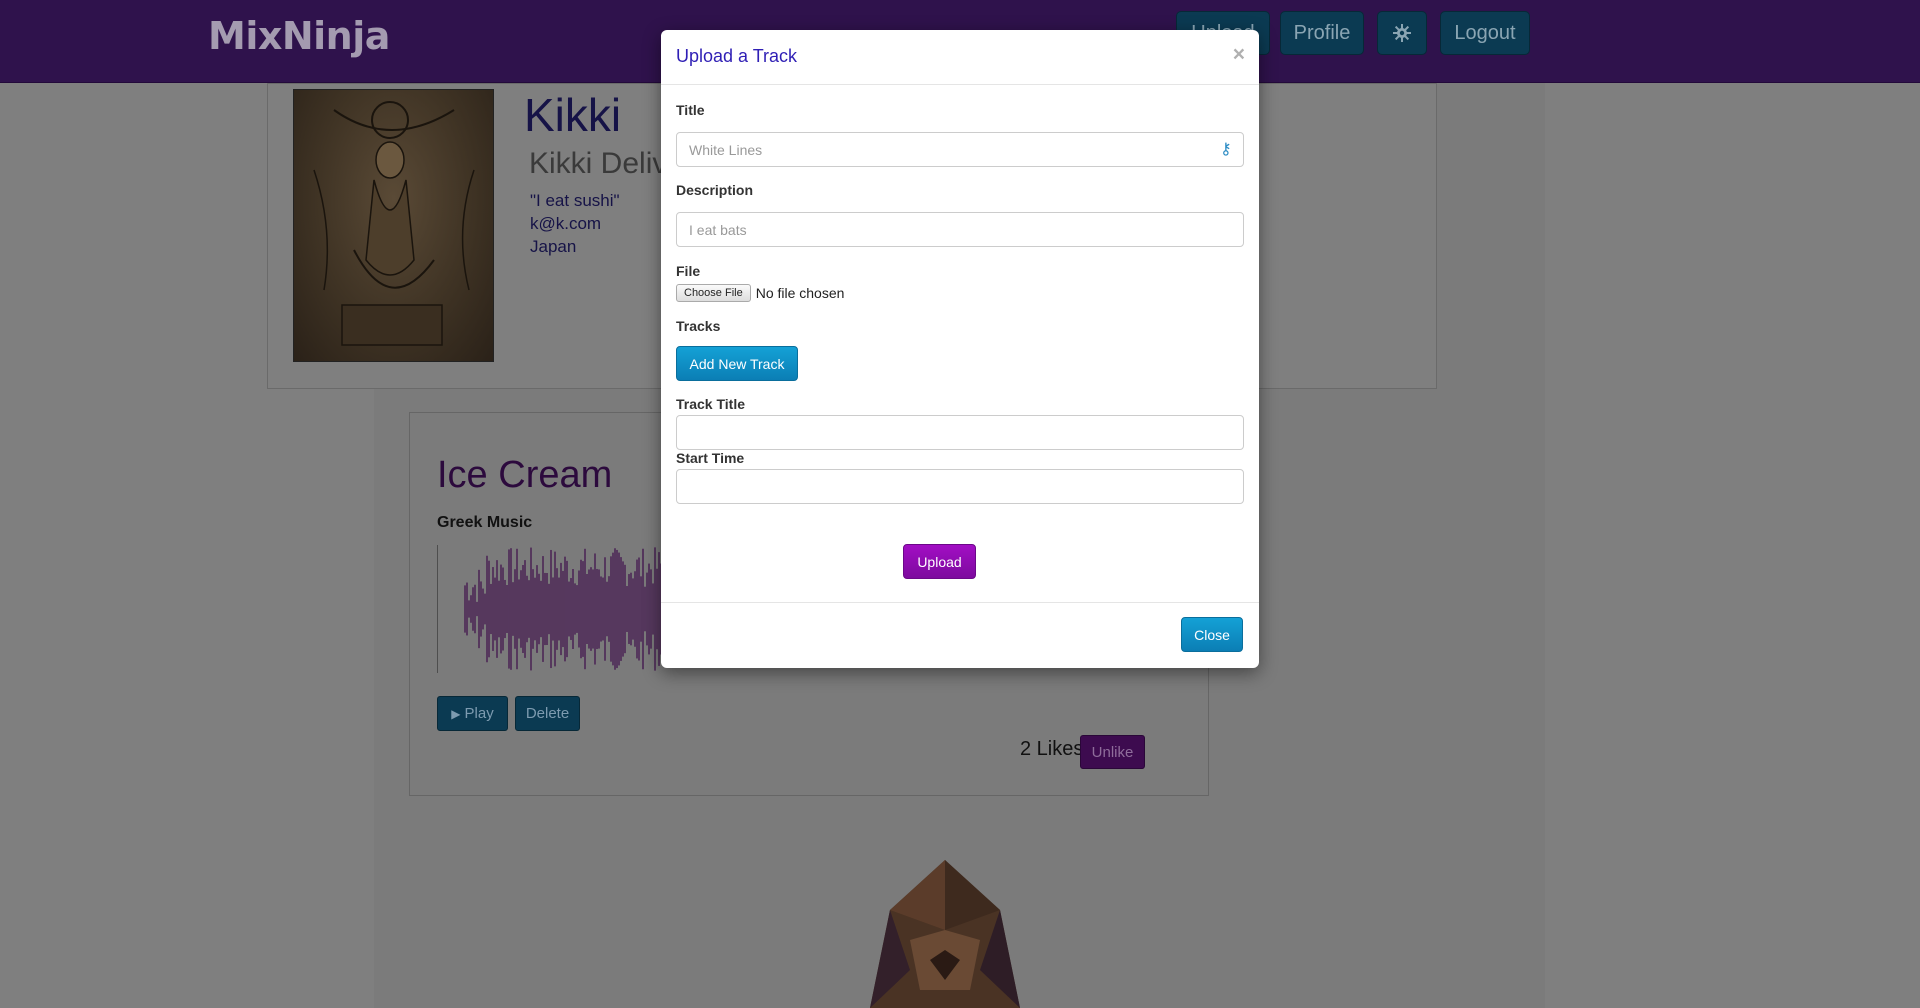  Describe the element at coordinates (737, 56) in the screenshot. I see `modal-title: Upload a Track` at that location.